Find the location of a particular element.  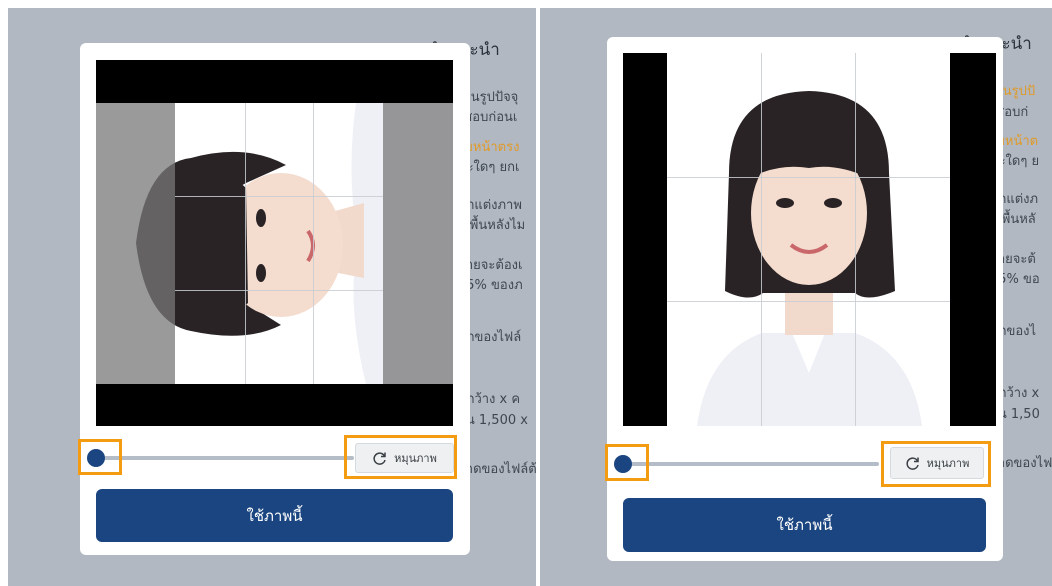

crop-dim-left is located at coordinates (135, 243).